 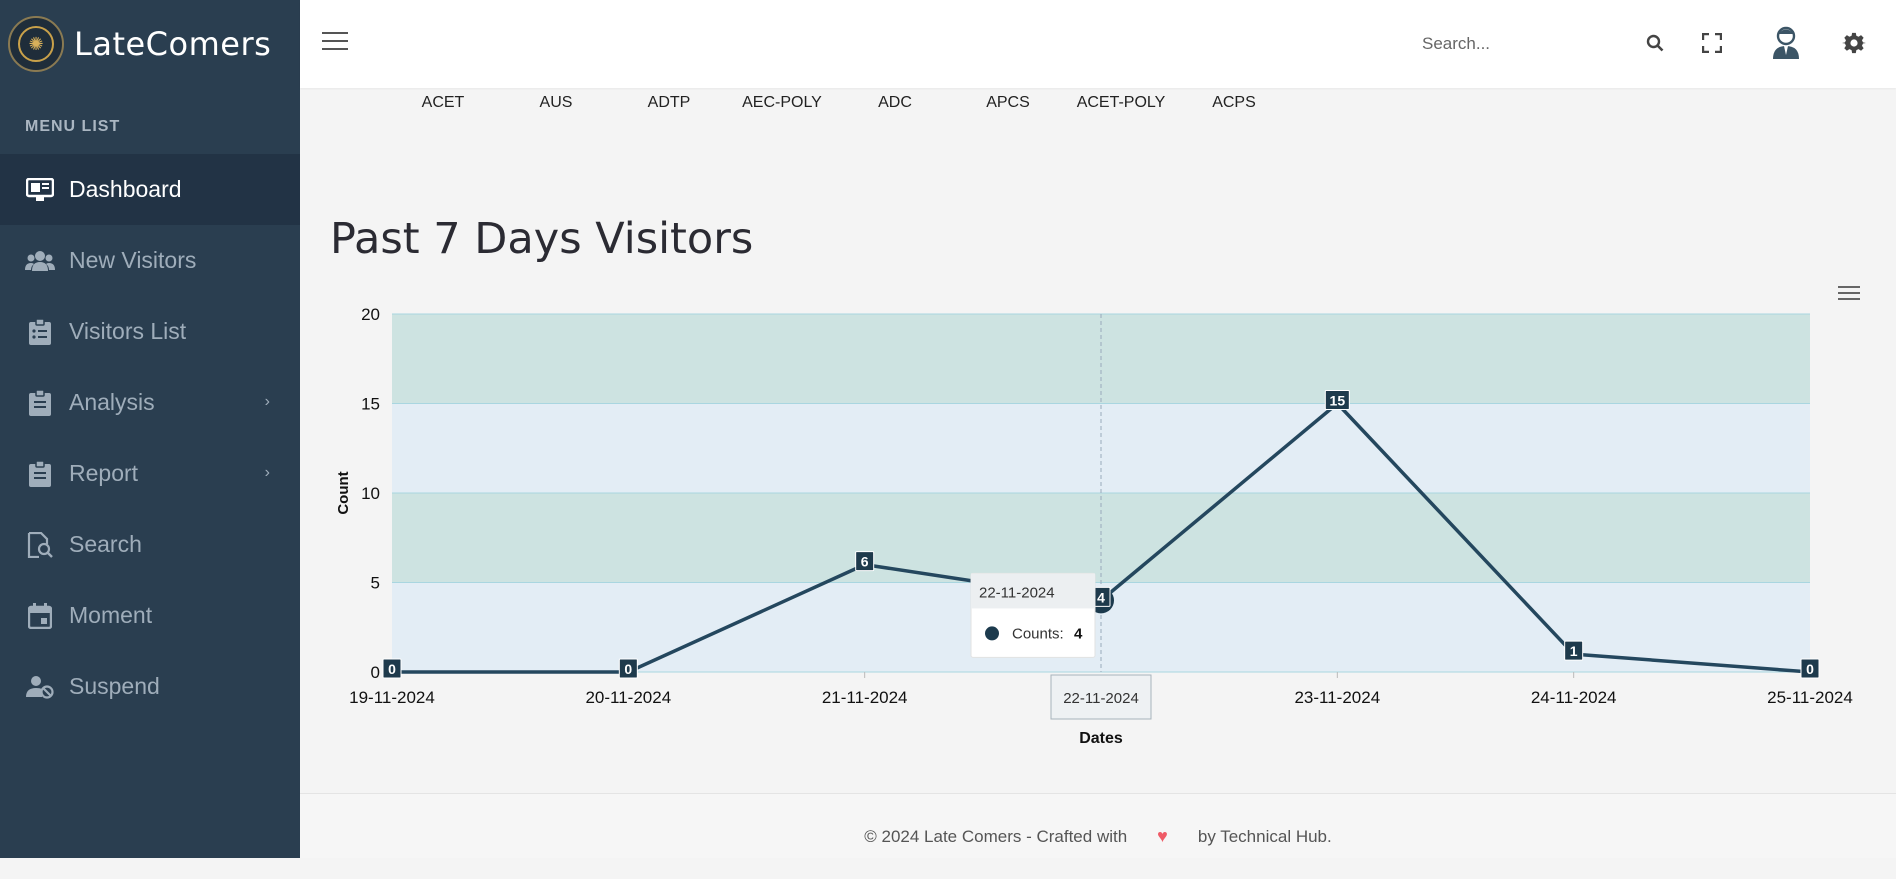 What do you see at coordinates (865, 697) in the screenshot?
I see `x-tick-label: 21-11-2024` at bounding box center [865, 697].